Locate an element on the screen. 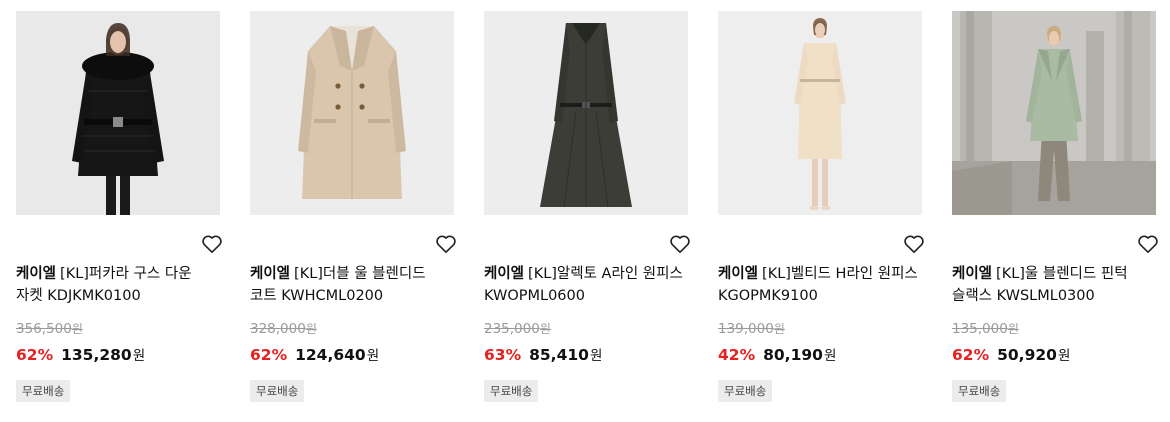 The height and width of the screenshot is (422, 1170). original-price: 135,000원 is located at coordinates (985, 328).